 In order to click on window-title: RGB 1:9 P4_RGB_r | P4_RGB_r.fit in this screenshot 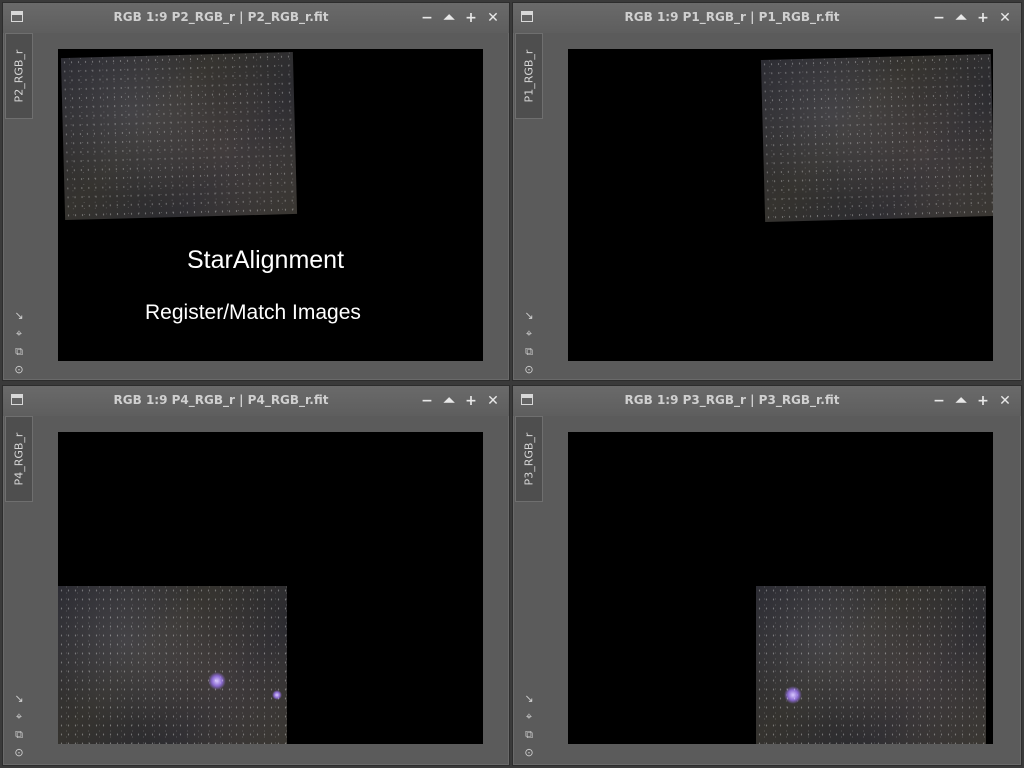, I will do `click(221, 400)`.